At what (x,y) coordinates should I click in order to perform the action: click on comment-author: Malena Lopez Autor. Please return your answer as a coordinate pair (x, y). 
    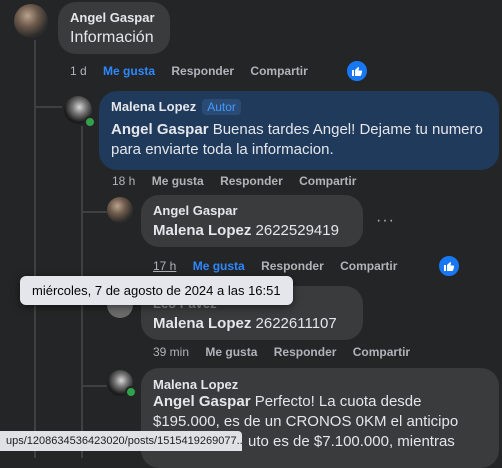
    Looking at the image, I should click on (176, 107).